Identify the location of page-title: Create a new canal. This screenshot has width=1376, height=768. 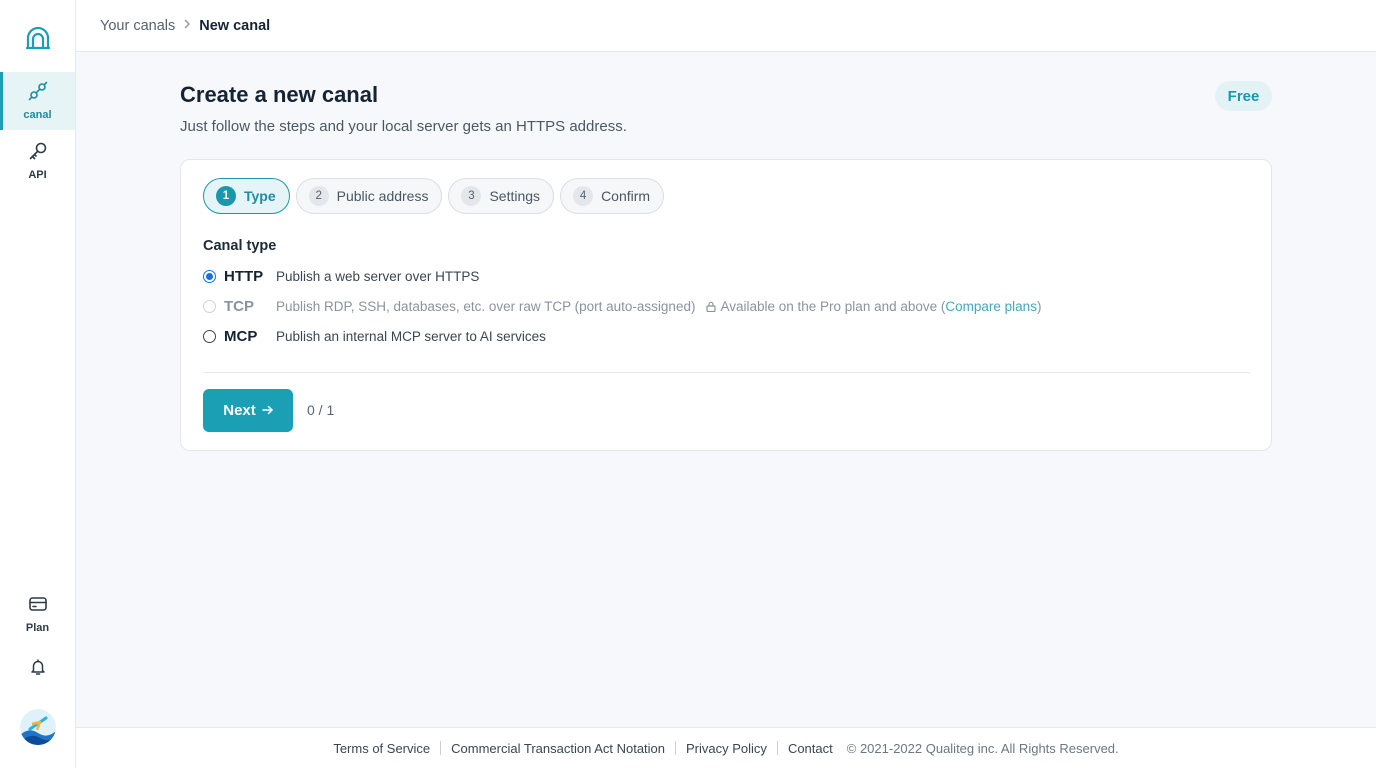
(279, 94).